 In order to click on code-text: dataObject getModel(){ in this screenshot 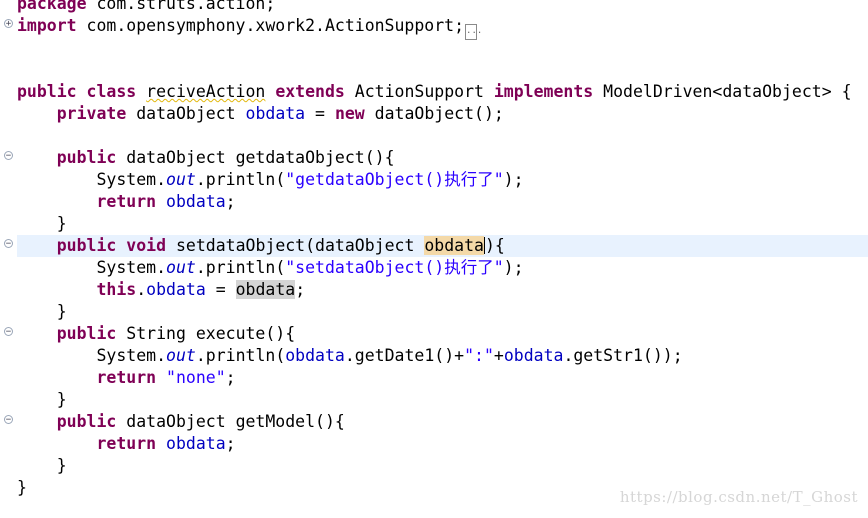, I will do `click(230, 421)`.